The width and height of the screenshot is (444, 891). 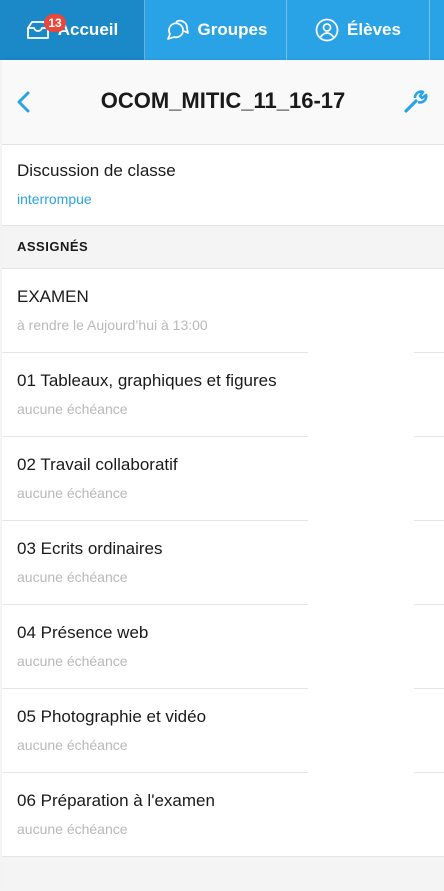 I want to click on notification-badge: 13, so click(x=55, y=23).